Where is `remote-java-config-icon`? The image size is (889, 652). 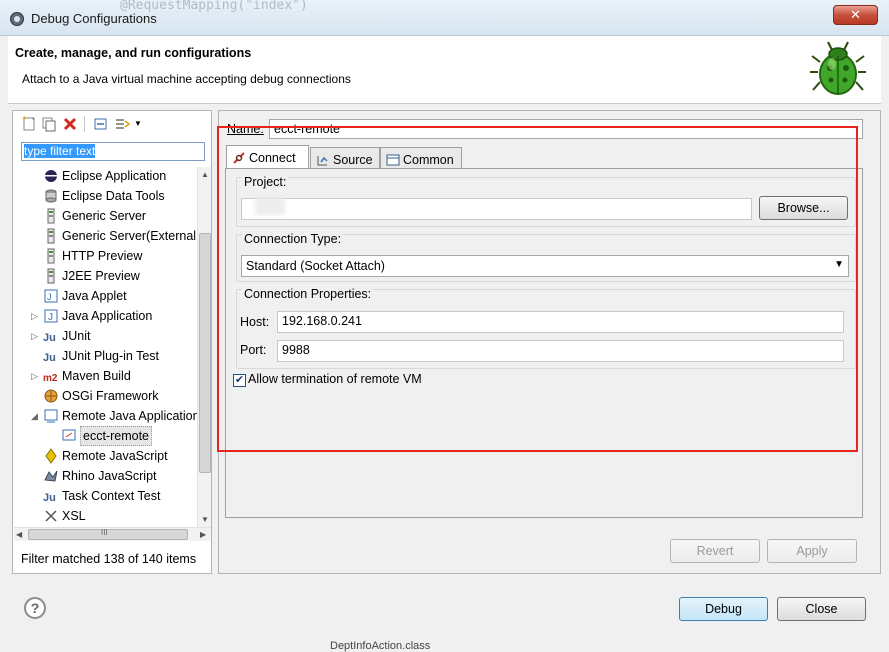
remote-java-config-icon is located at coordinates (69, 435).